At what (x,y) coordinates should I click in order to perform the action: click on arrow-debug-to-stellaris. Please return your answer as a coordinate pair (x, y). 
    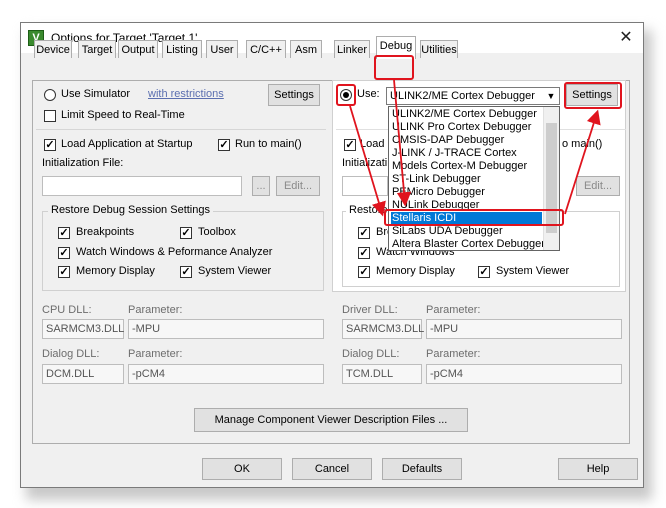
    Looking at the image, I should click on (402, 143).